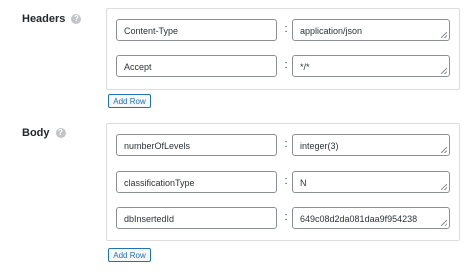  Describe the element at coordinates (283, 31) in the screenshot. I see `header-row: Content-Type : application/json` at that location.